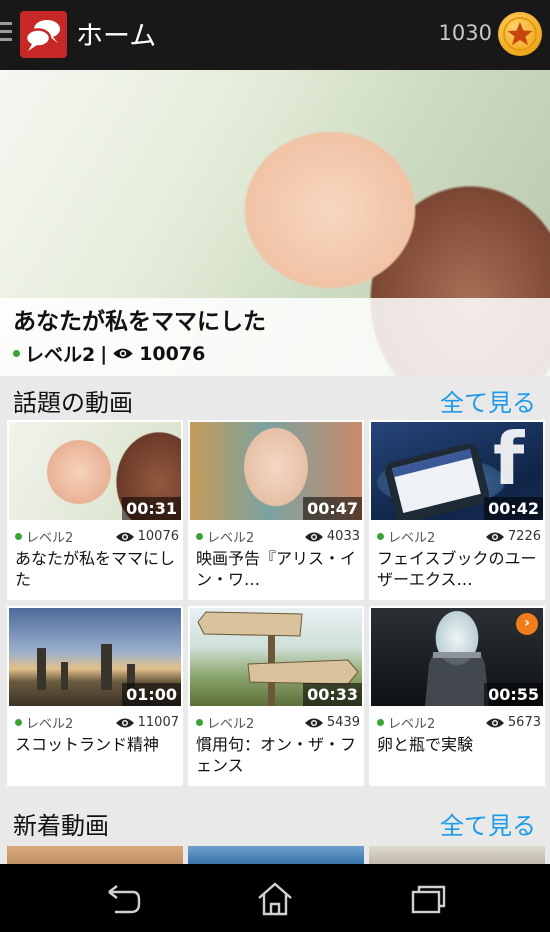 The image size is (550, 932). I want to click on video-thumbnail: 00:47, so click(276, 471).